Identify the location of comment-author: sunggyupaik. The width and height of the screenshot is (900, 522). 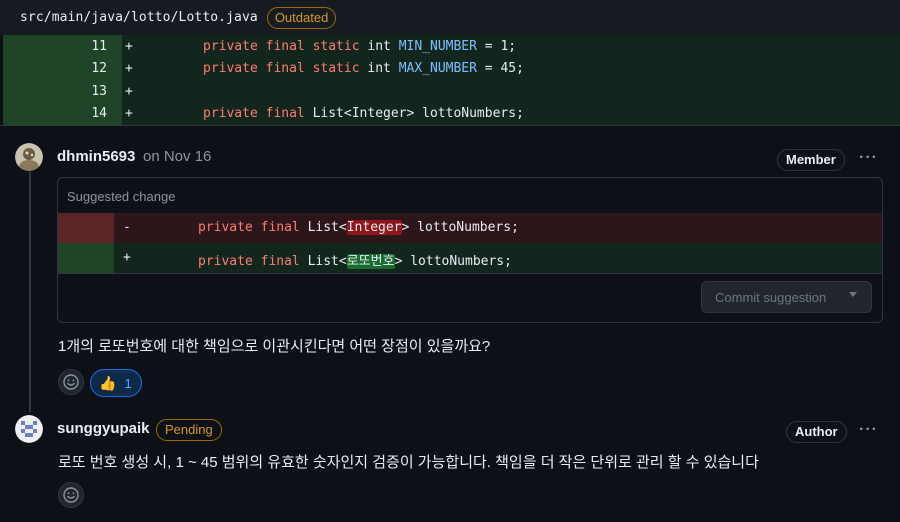
(103, 428).